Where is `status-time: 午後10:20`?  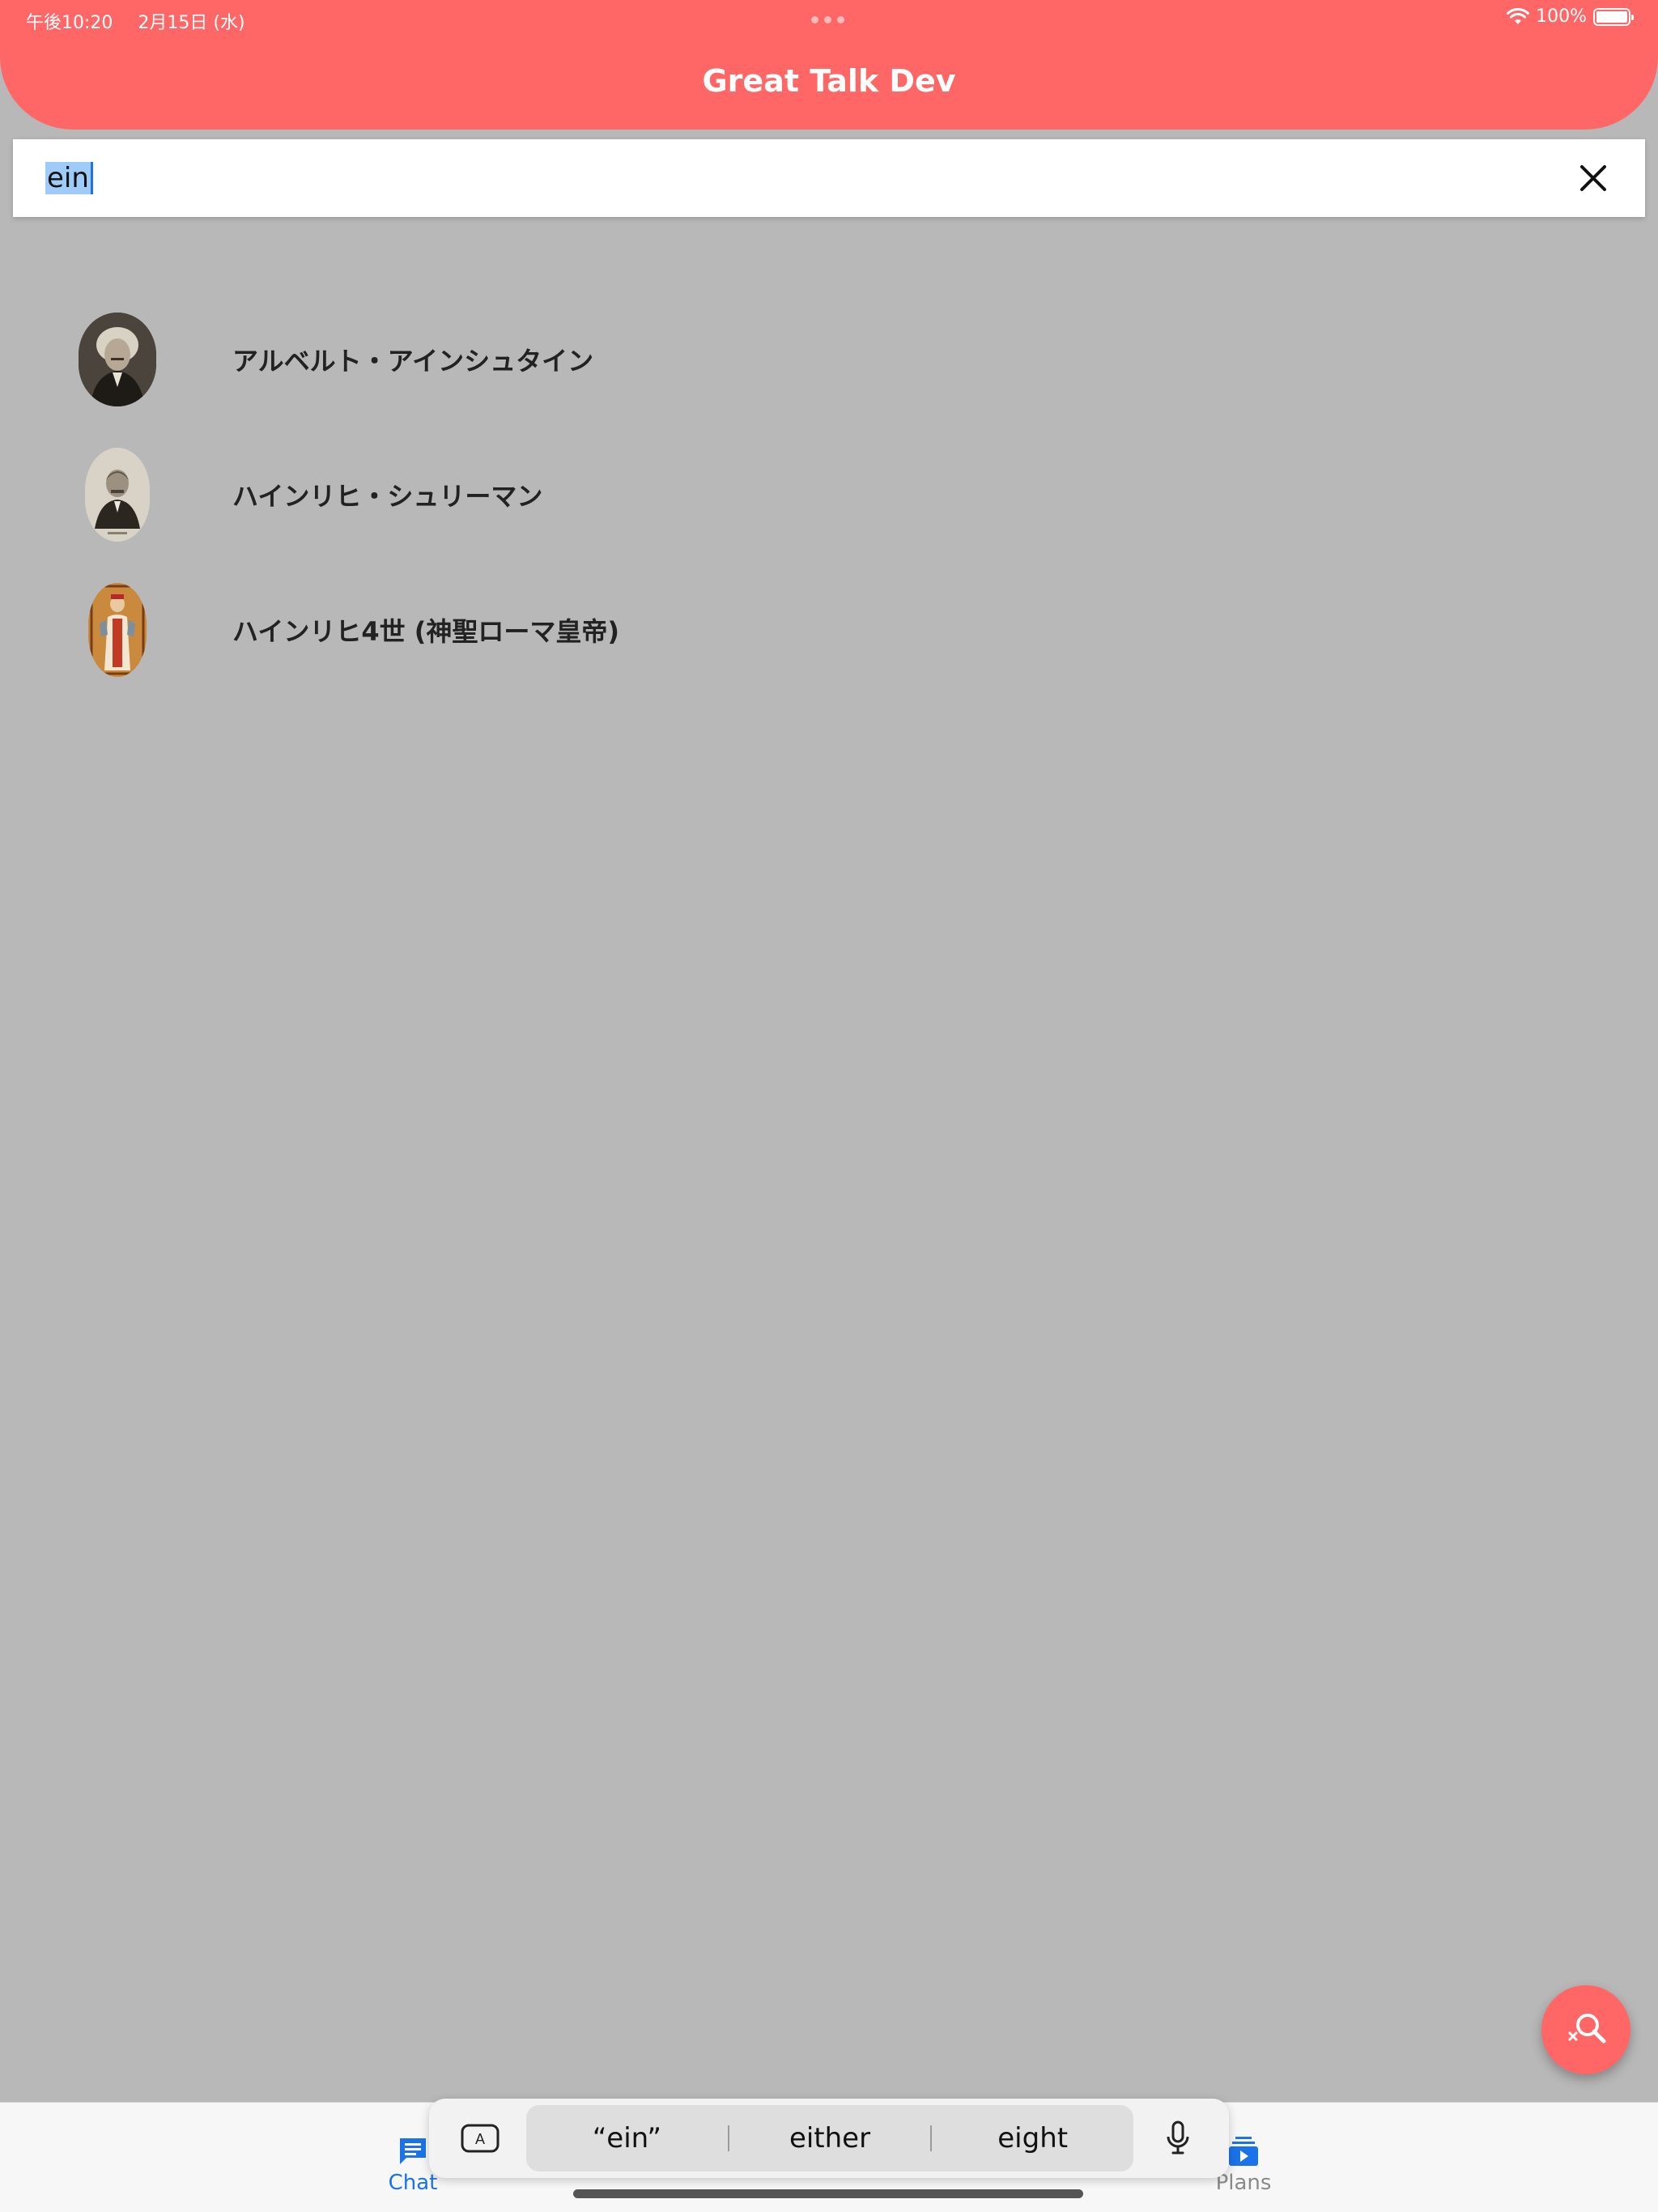
status-time: 午後10:20 is located at coordinates (69, 23).